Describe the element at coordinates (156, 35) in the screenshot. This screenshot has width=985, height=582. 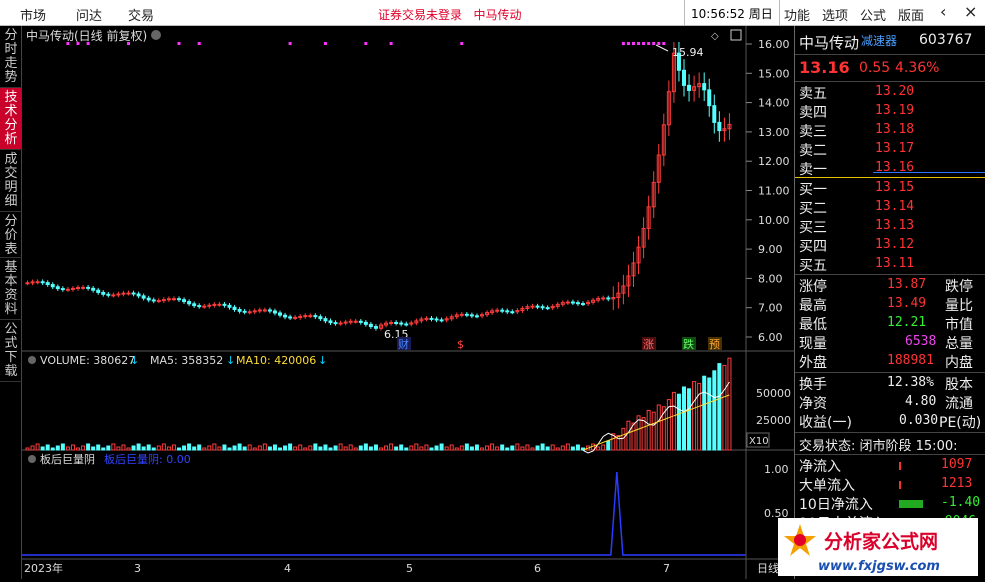
I see `chart-menu-icon` at that location.